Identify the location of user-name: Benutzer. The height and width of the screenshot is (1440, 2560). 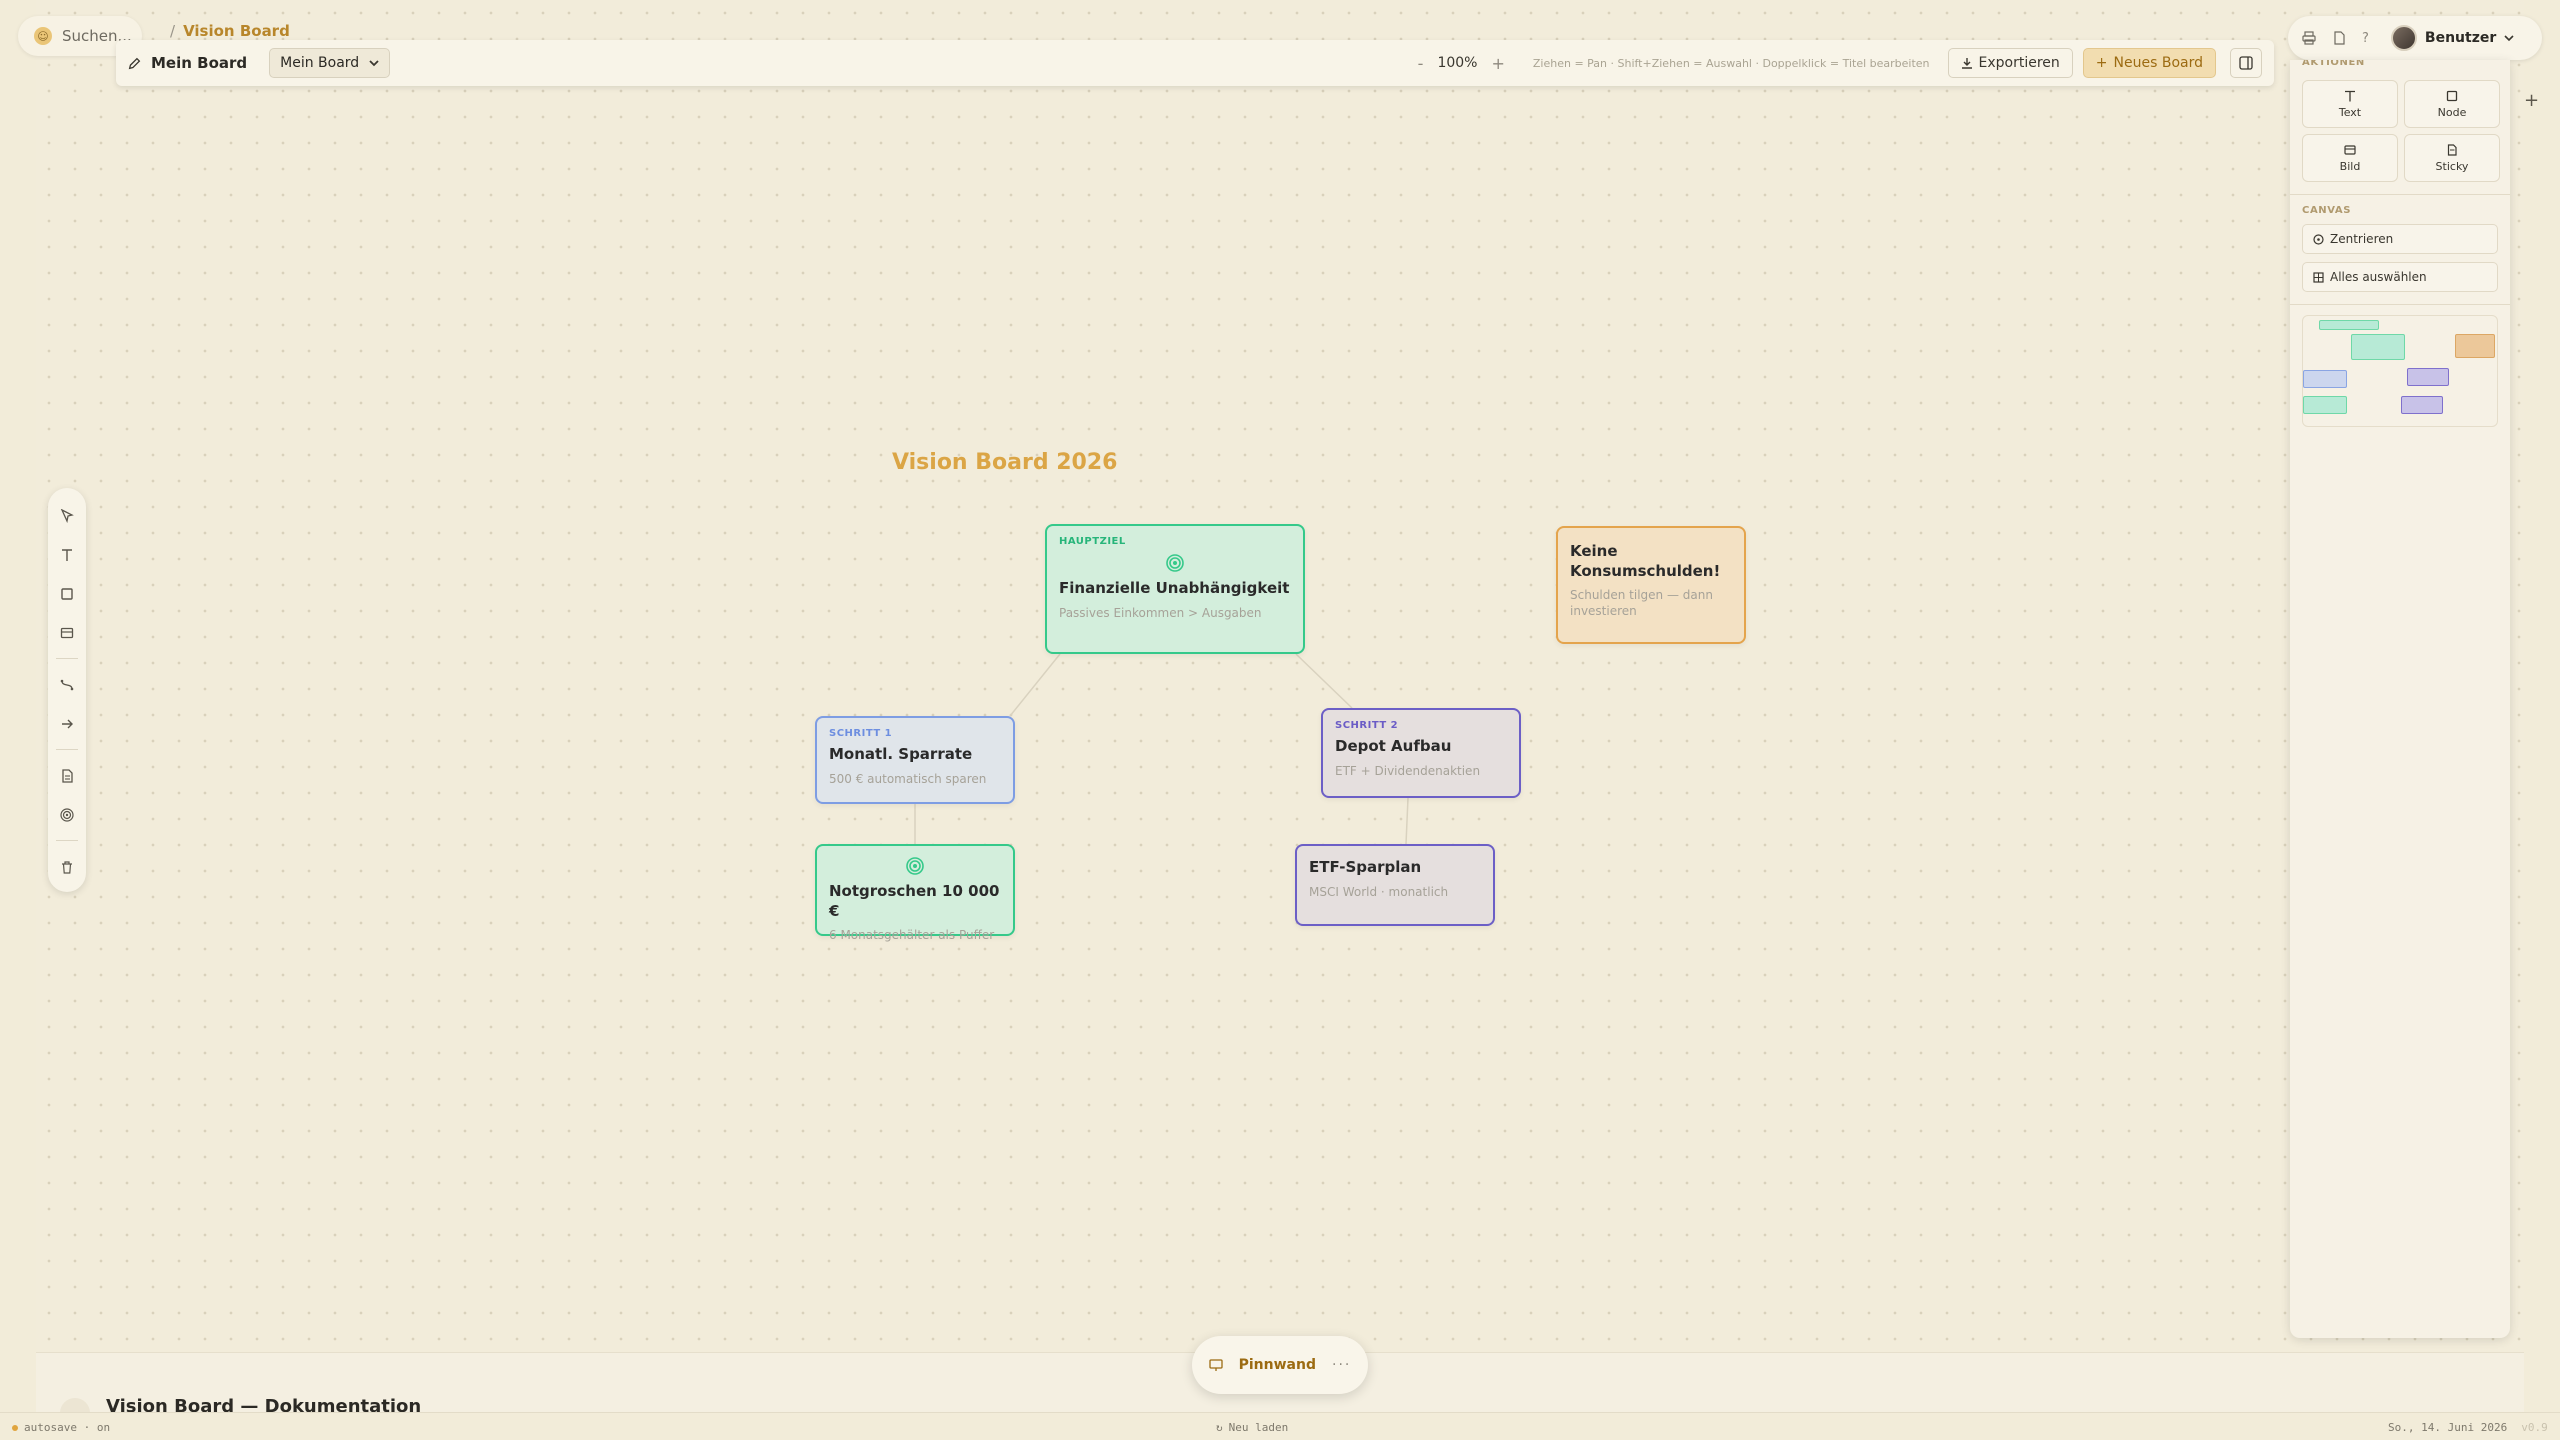
(2460, 38).